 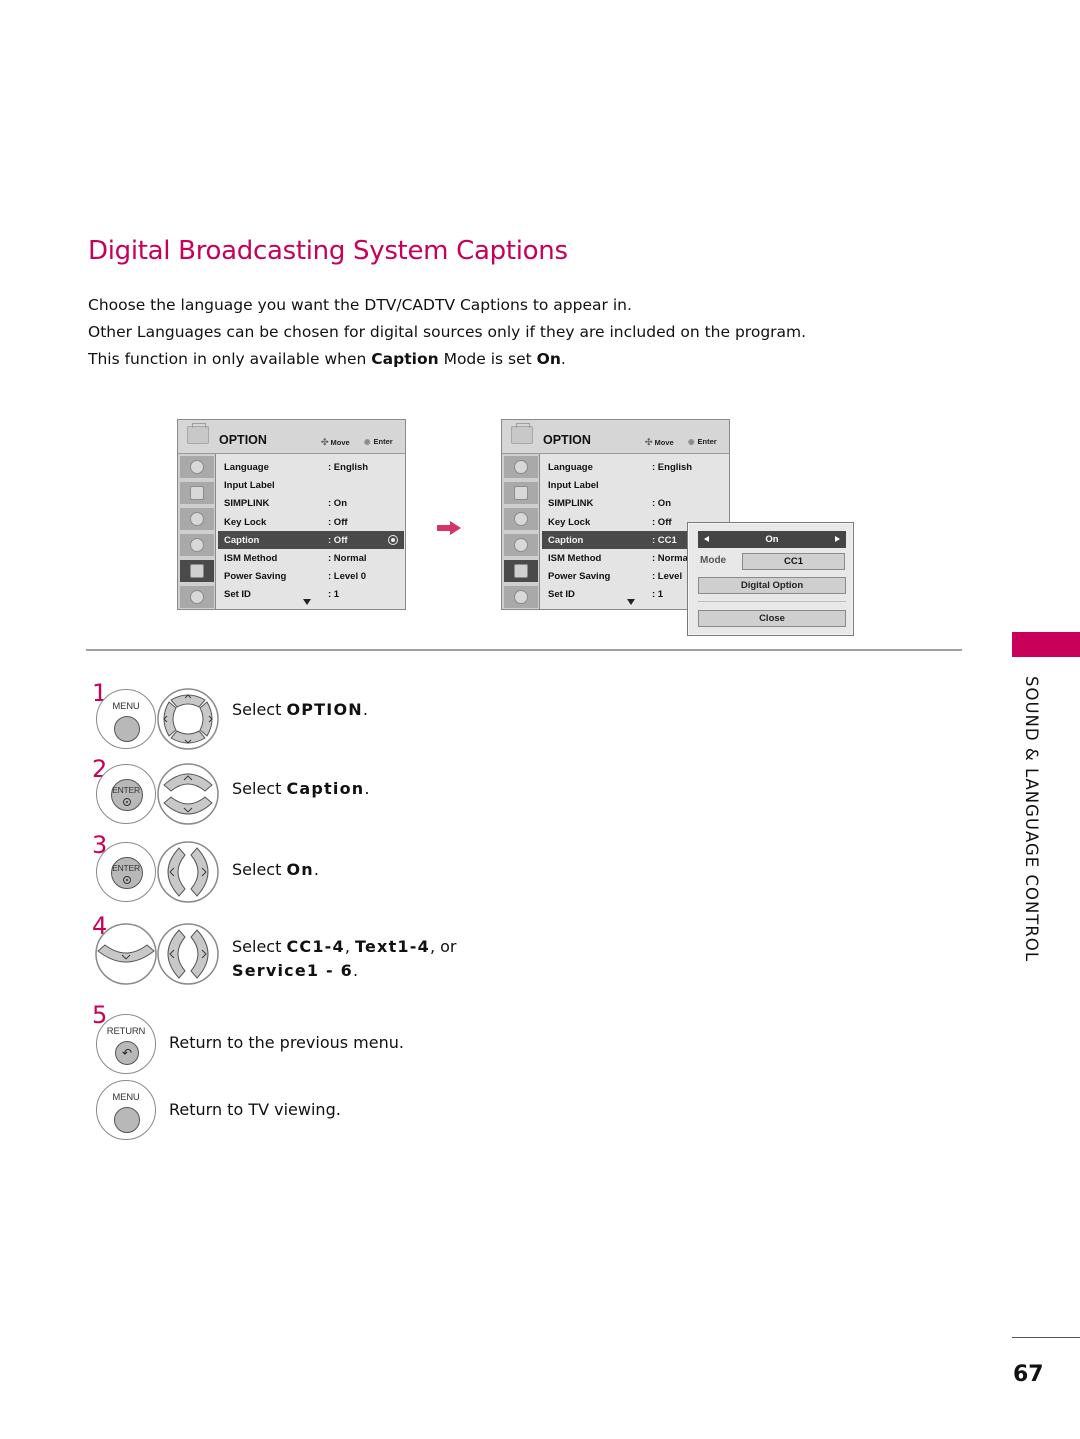 What do you see at coordinates (188, 794) in the screenshot?
I see `up-down-buttons-icon` at bounding box center [188, 794].